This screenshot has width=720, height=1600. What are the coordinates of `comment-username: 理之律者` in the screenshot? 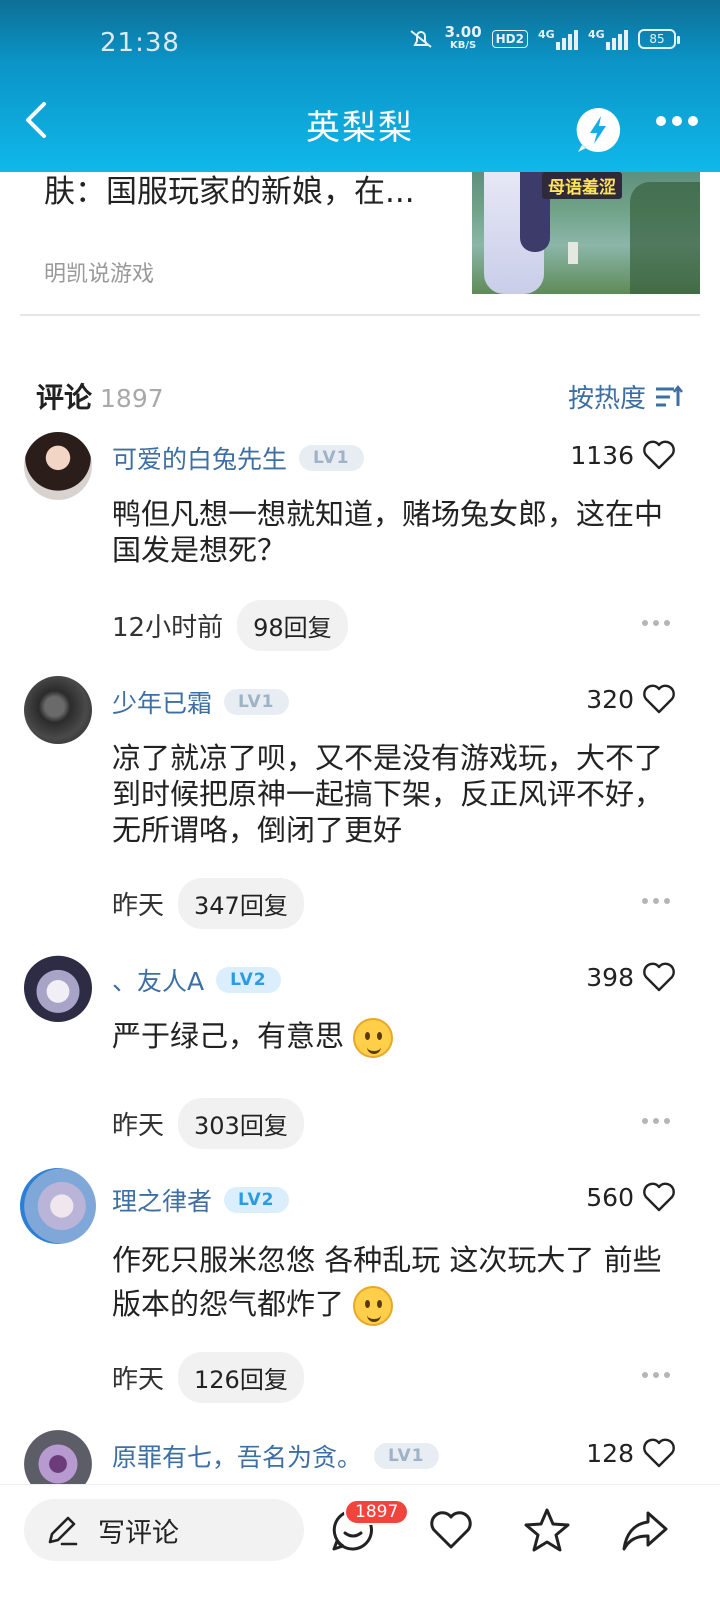 It's located at (162, 1200).